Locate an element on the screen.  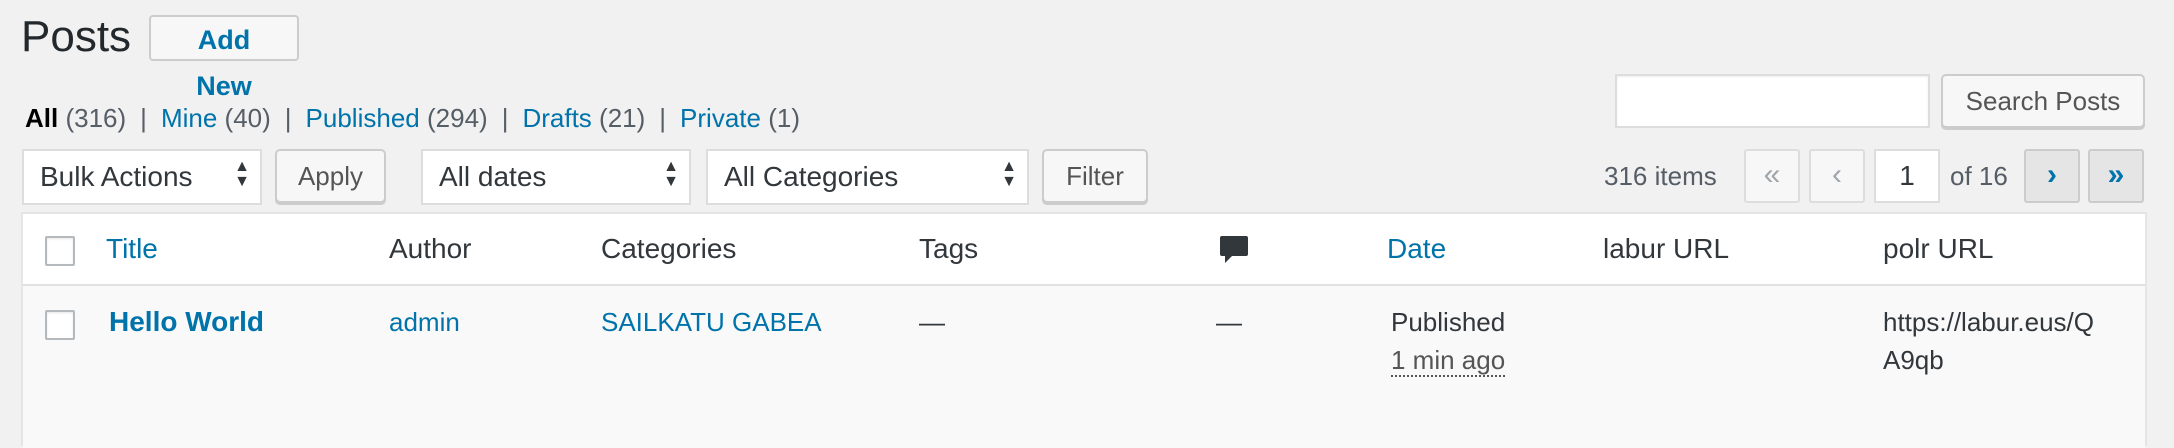
category-filter-value: All Categories is located at coordinates (811, 176).